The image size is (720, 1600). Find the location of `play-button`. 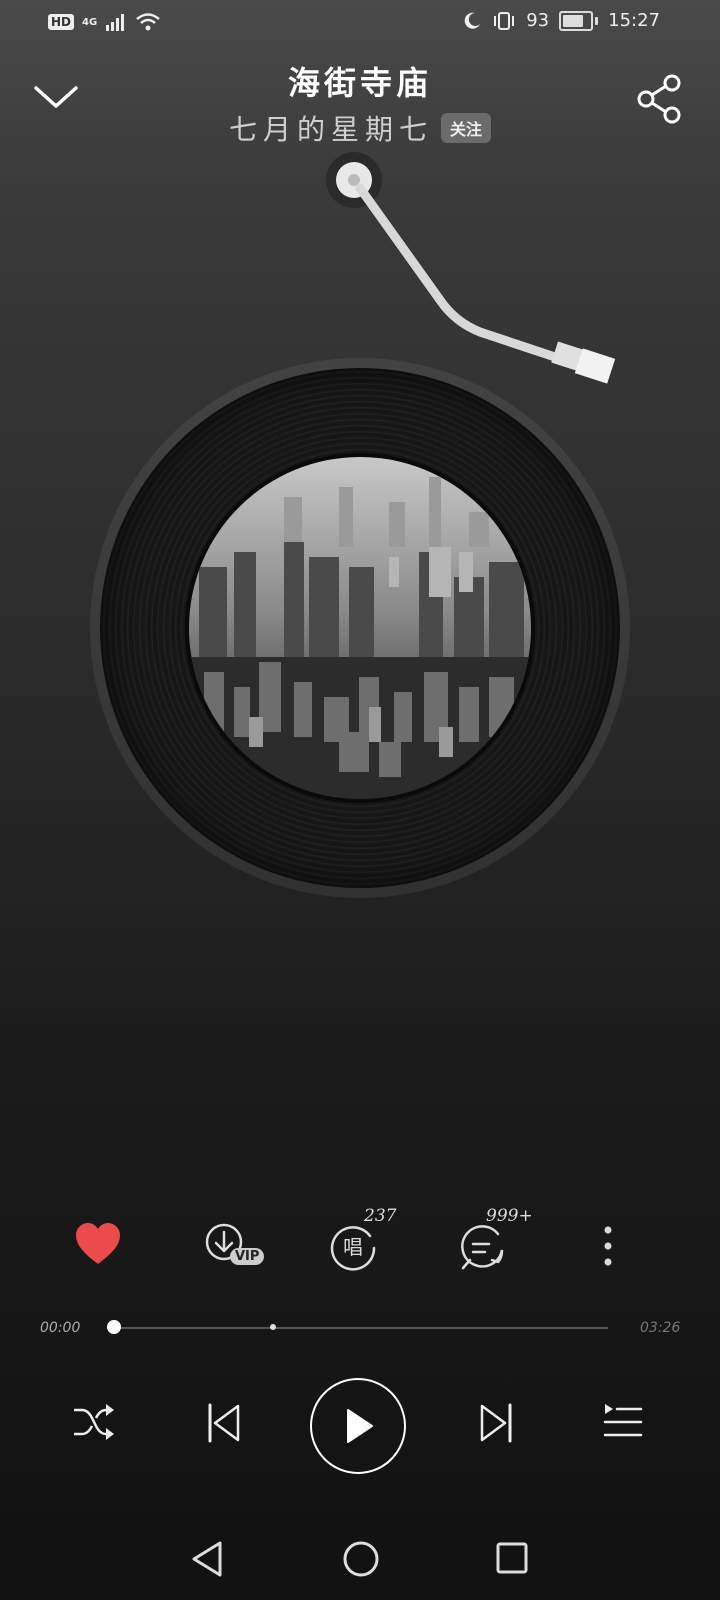

play-button is located at coordinates (358, 1426).